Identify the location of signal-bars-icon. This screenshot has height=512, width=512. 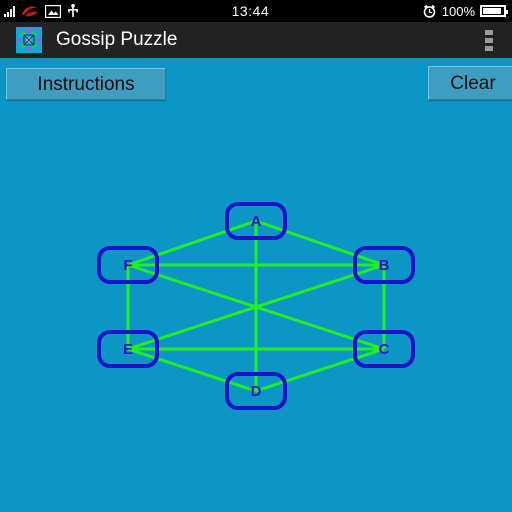
(9, 11).